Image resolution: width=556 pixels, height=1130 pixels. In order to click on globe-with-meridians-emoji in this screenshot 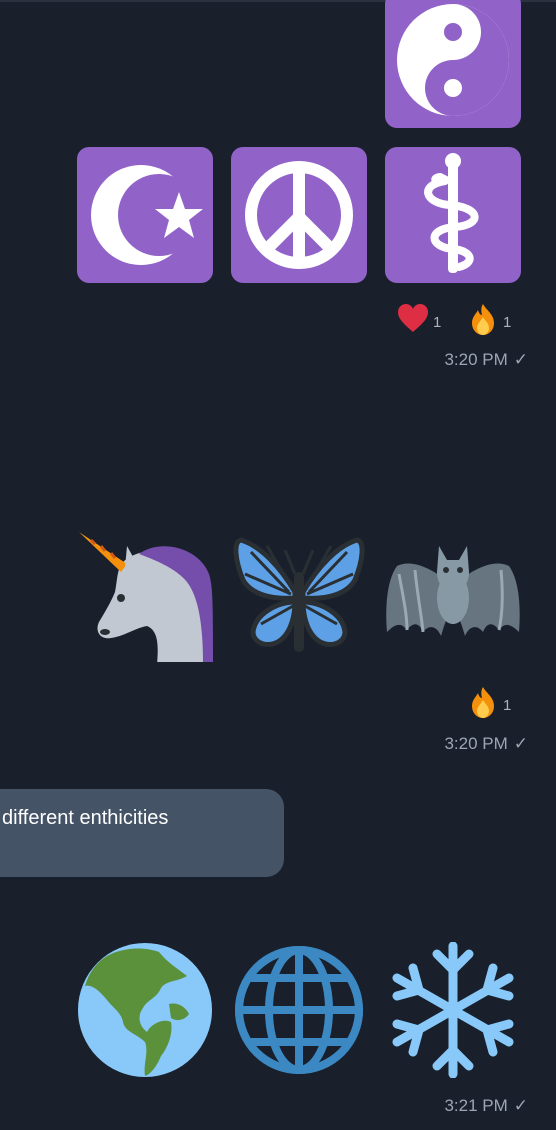, I will do `click(299, 1010)`.